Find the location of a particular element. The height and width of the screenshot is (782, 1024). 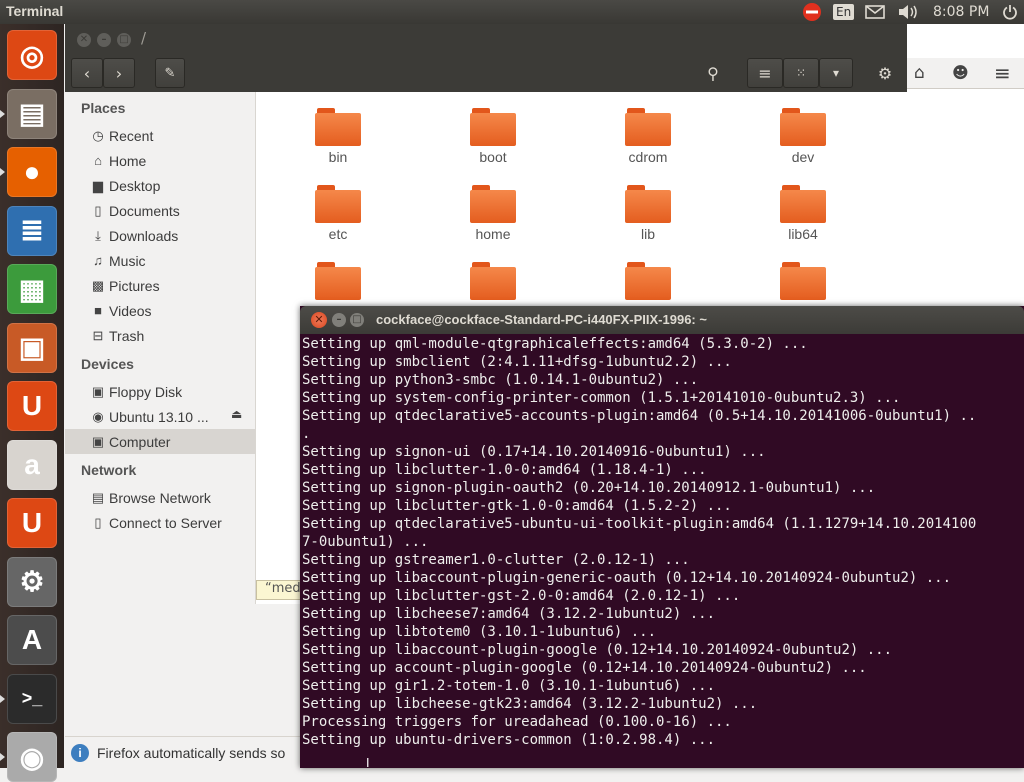

chevron-right-icon: › is located at coordinates (119, 73).